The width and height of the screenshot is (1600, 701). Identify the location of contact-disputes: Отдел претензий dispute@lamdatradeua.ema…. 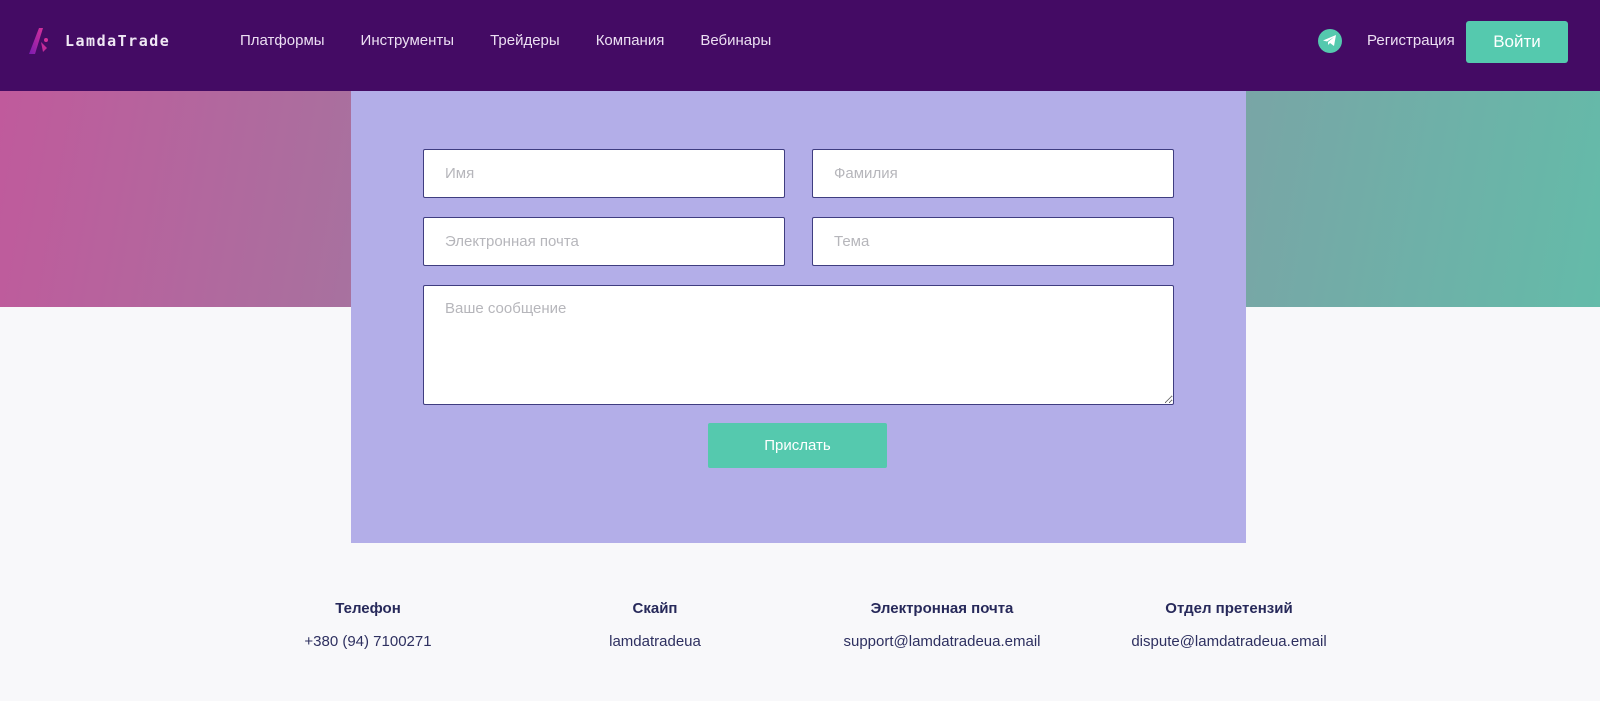
(1229, 625).